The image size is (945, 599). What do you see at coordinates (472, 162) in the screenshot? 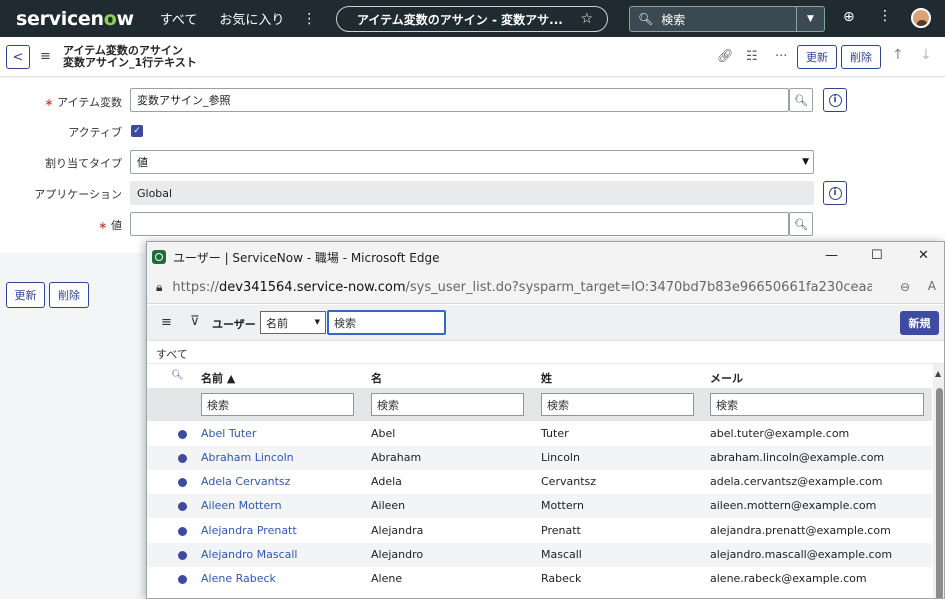
I see `assign-type-select: 値 ▼` at bounding box center [472, 162].